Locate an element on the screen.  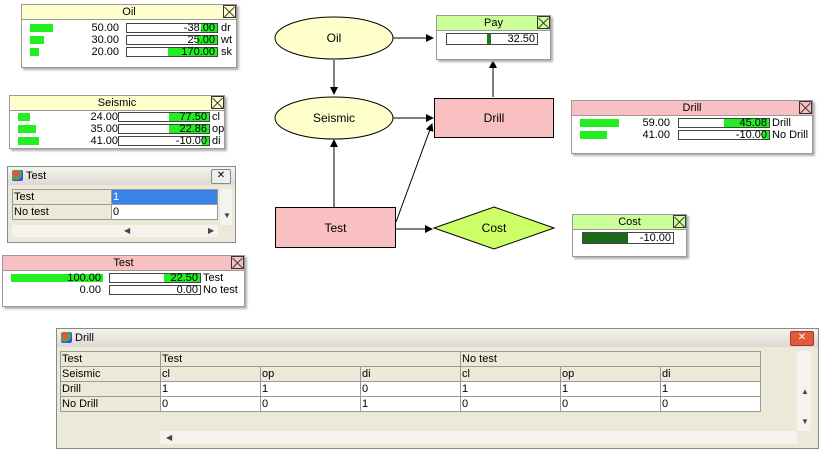
state-label: Drill is located at coordinates (781, 123).